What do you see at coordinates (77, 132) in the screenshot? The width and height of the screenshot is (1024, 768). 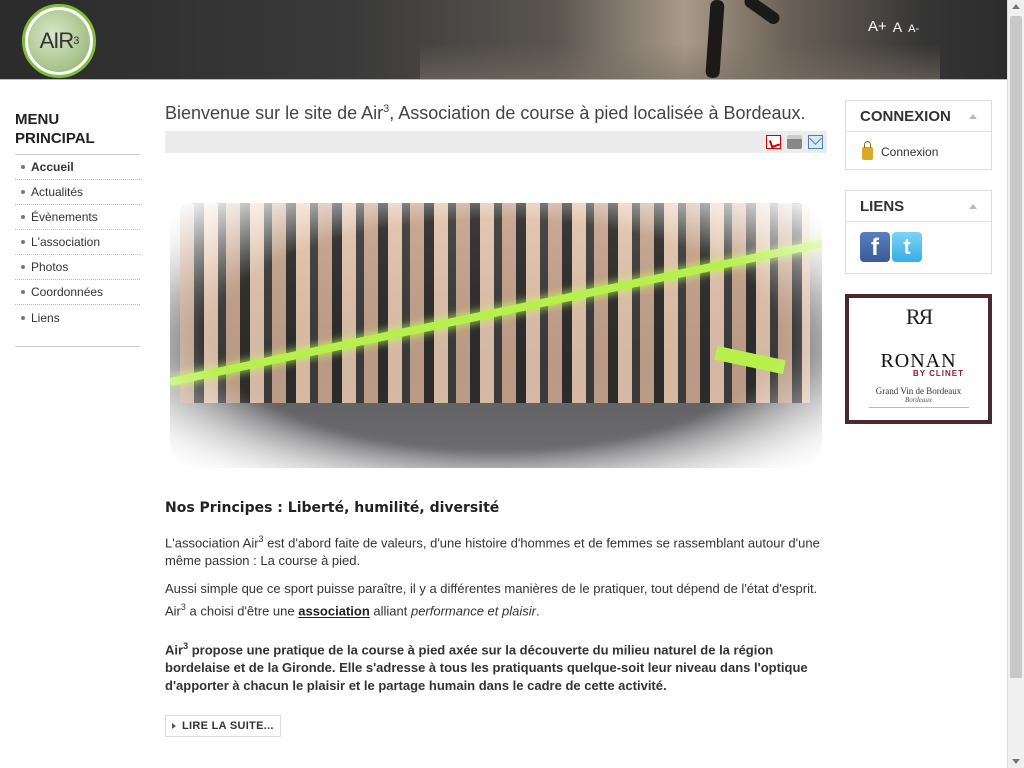 I see `menu-title: Menu principal` at bounding box center [77, 132].